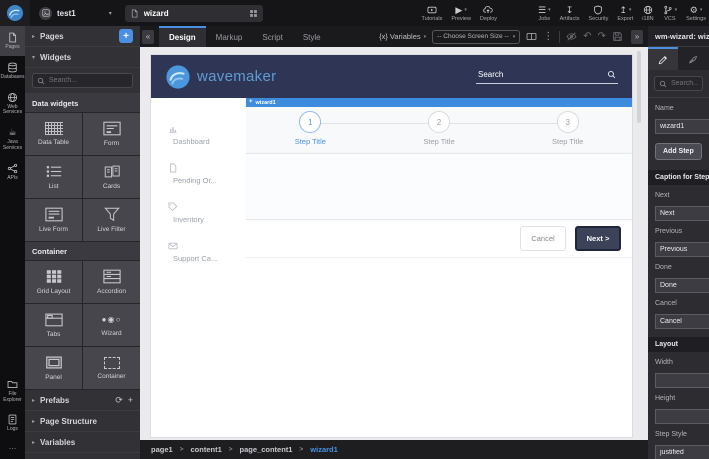 The image size is (709, 459). I want to click on project-selector: test1 ▾, so click(75, 13).